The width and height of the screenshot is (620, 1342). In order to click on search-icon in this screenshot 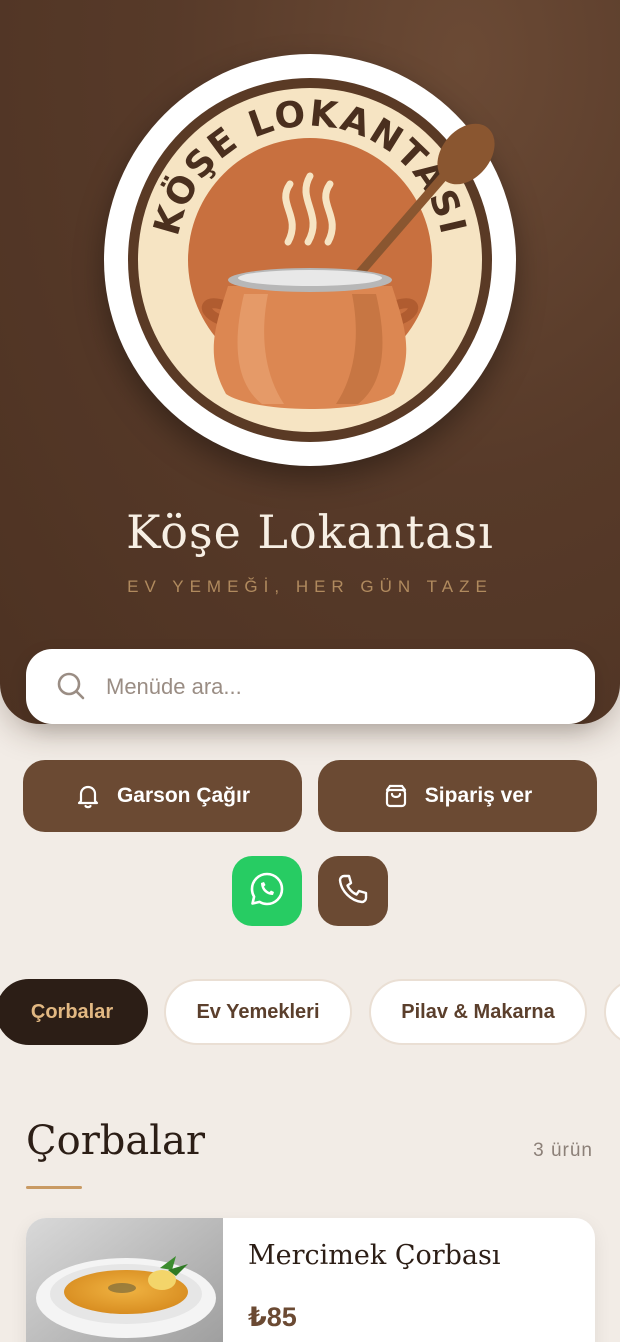, I will do `click(71, 686)`.